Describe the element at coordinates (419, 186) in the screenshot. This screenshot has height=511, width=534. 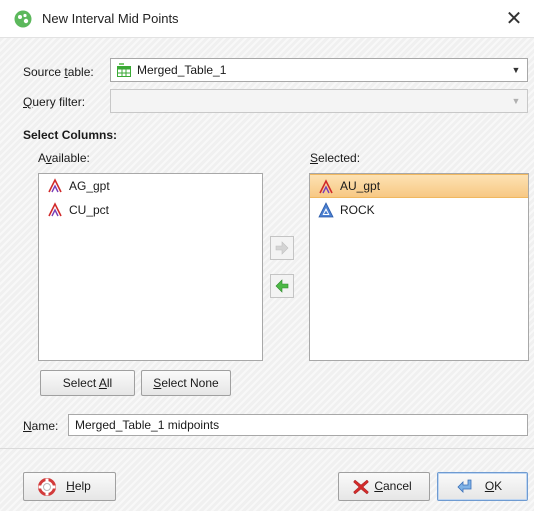
I see `list-item-au-gpt: AU_gpt` at that location.